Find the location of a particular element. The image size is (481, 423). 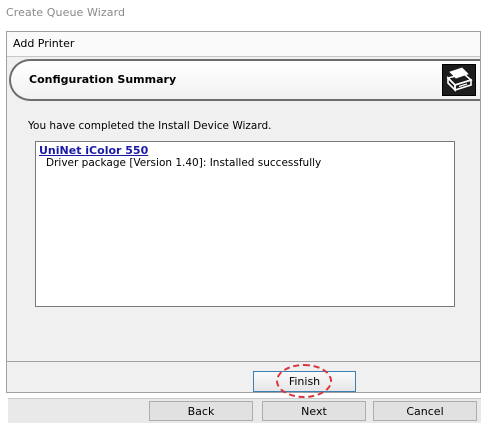

next-button: Next is located at coordinates (314, 411).